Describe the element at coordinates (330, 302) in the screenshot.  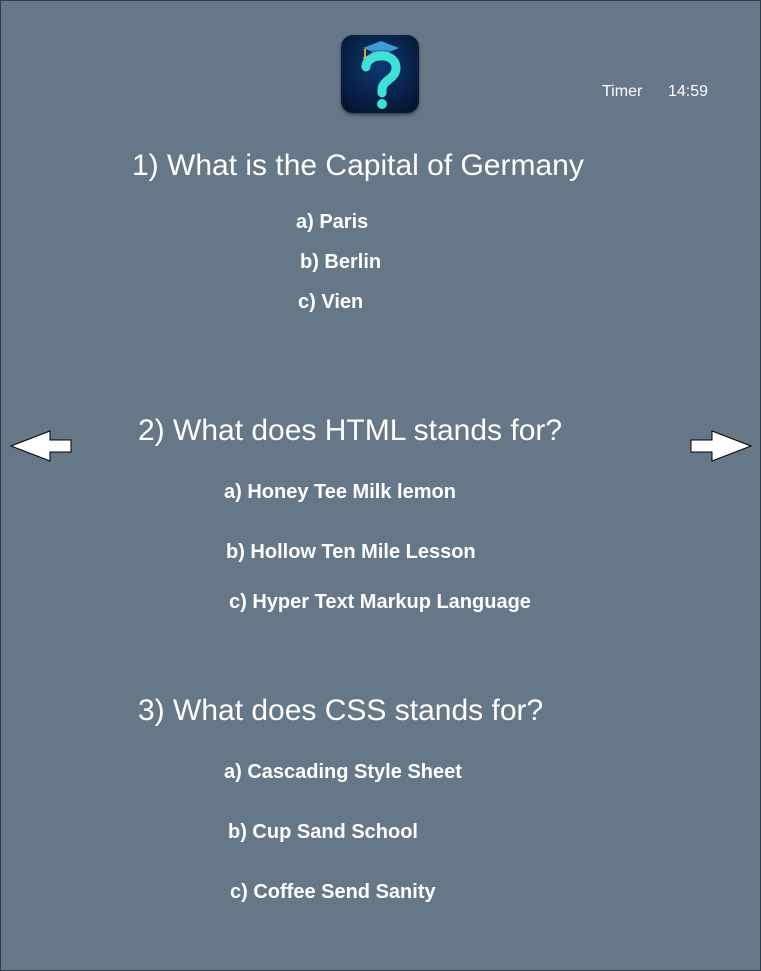
I see `question-1-option-c: c) Vien` at that location.